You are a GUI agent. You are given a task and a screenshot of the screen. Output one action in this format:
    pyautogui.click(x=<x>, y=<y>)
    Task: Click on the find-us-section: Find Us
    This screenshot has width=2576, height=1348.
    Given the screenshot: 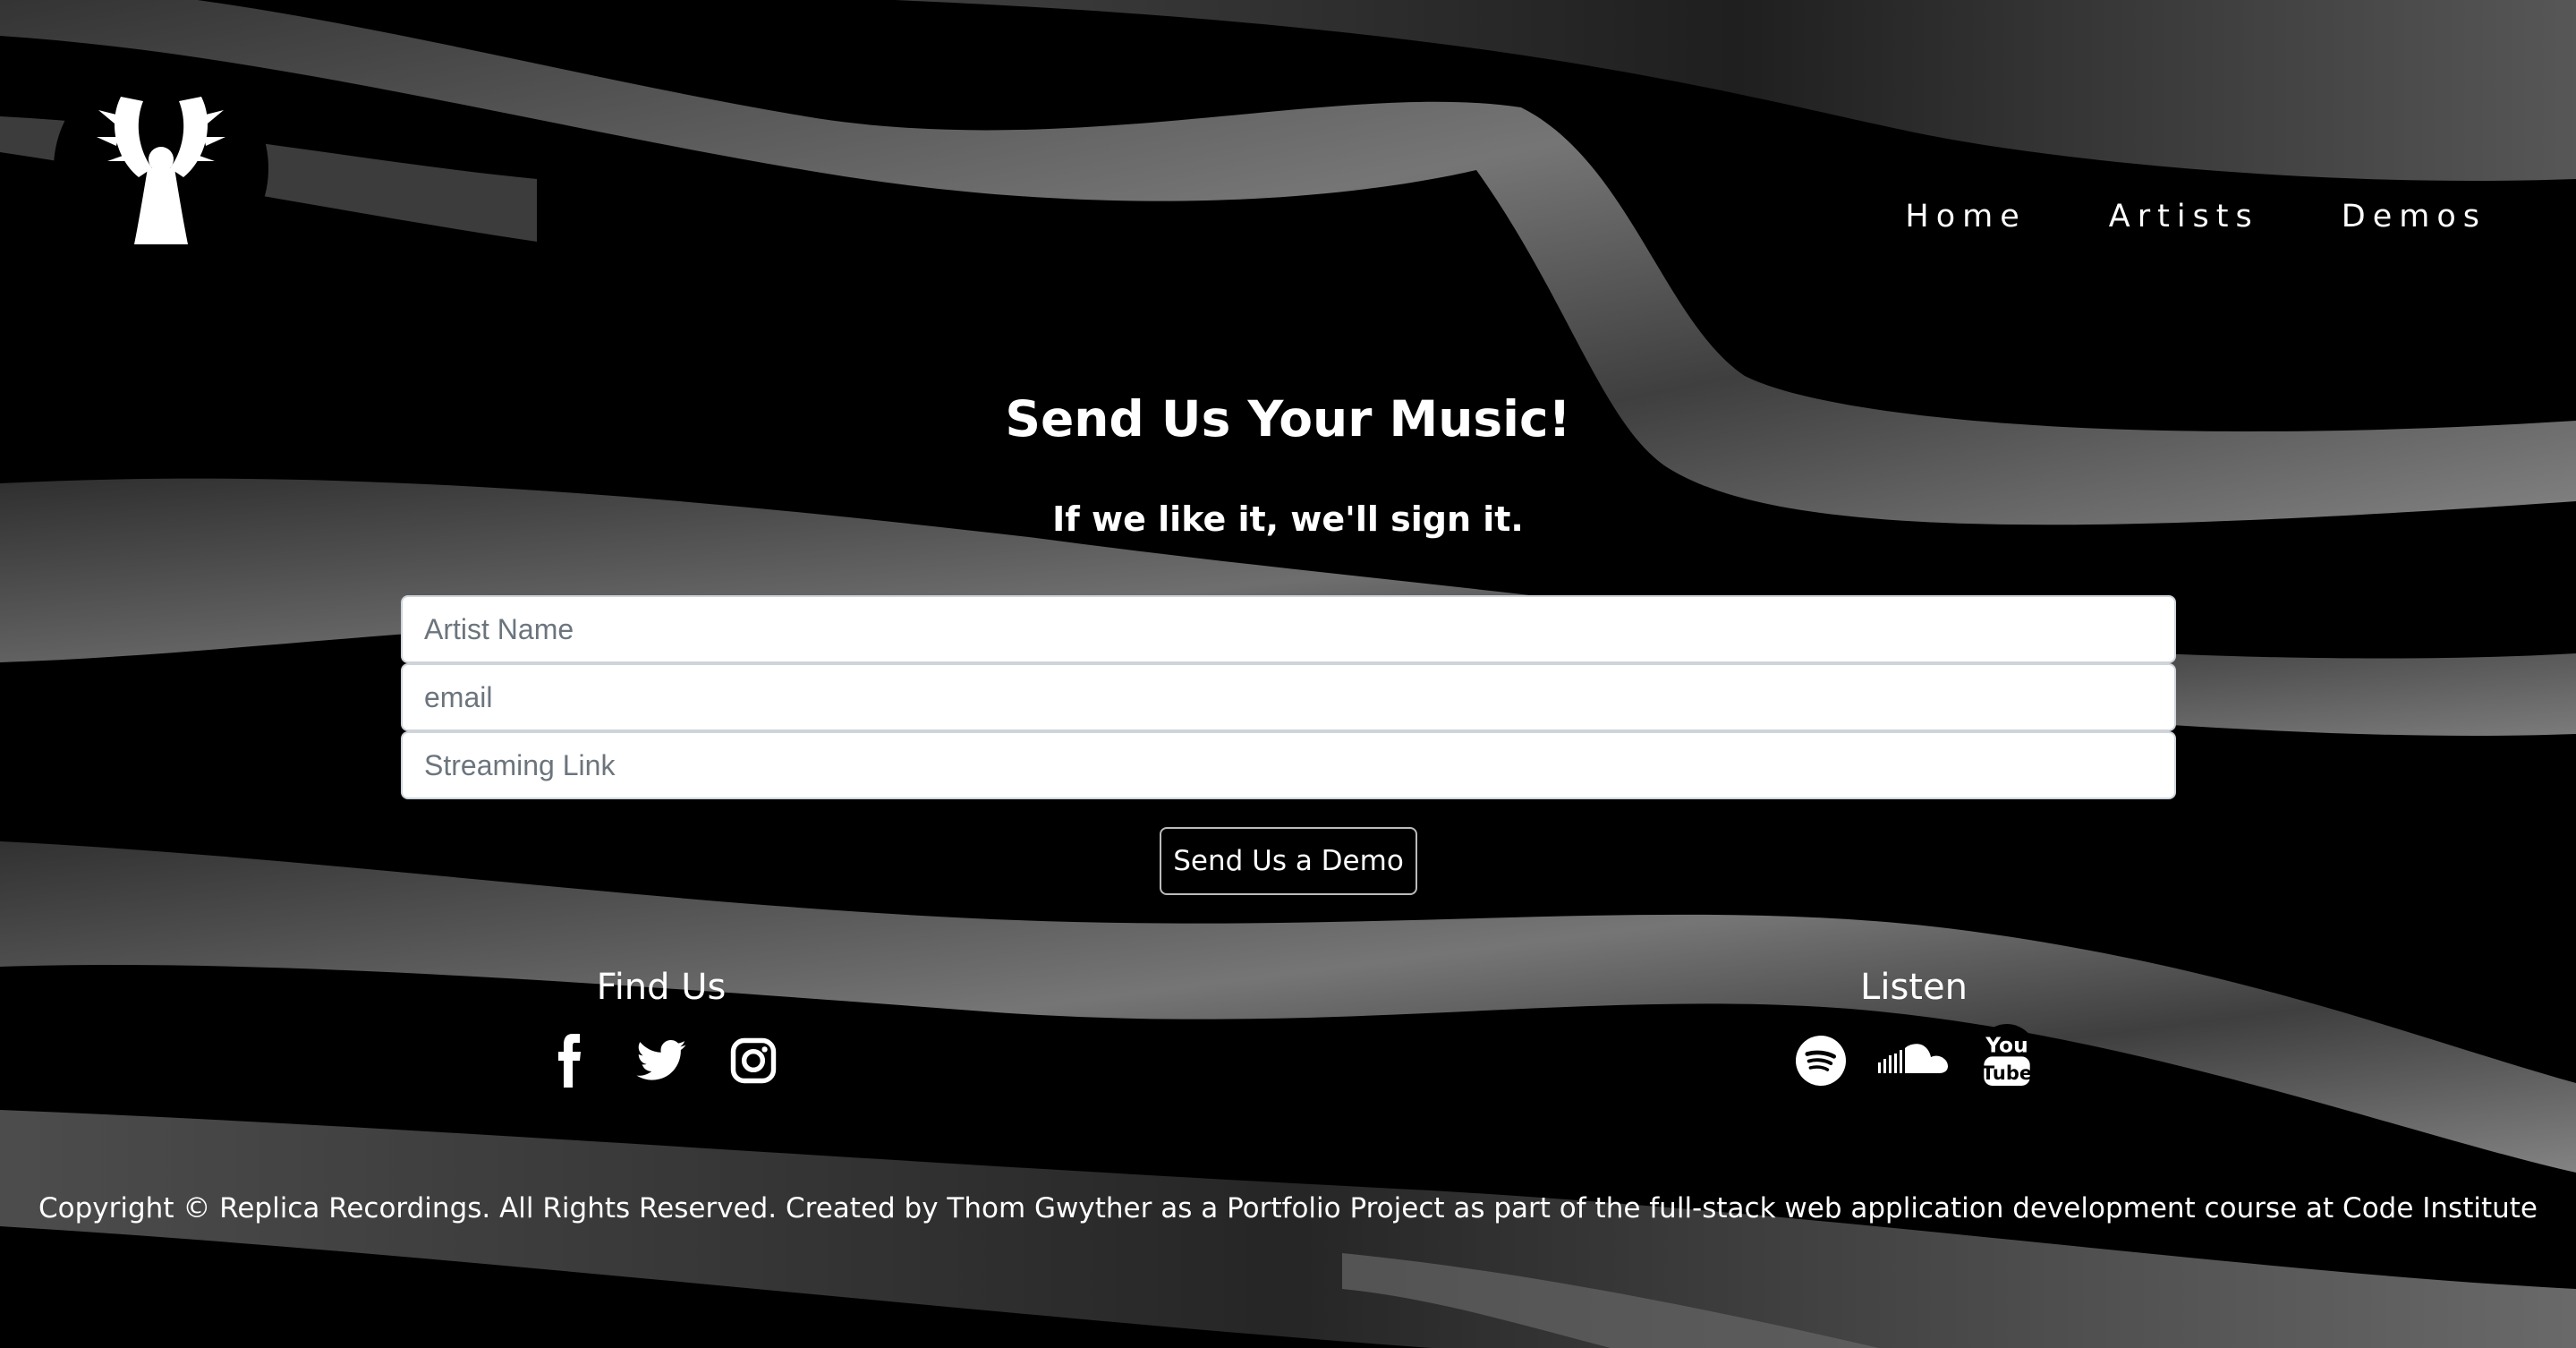 What is the action you would take?
    pyautogui.click(x=661, y=1032)
    